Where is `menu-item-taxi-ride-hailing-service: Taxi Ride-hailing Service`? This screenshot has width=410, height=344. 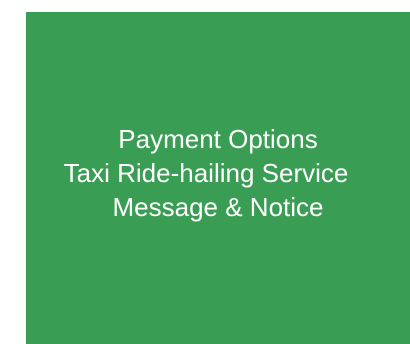 menu-item-taxi-ride-hailing-service: Taxi Ride-hailing Service is located at coordinates (206, 173).